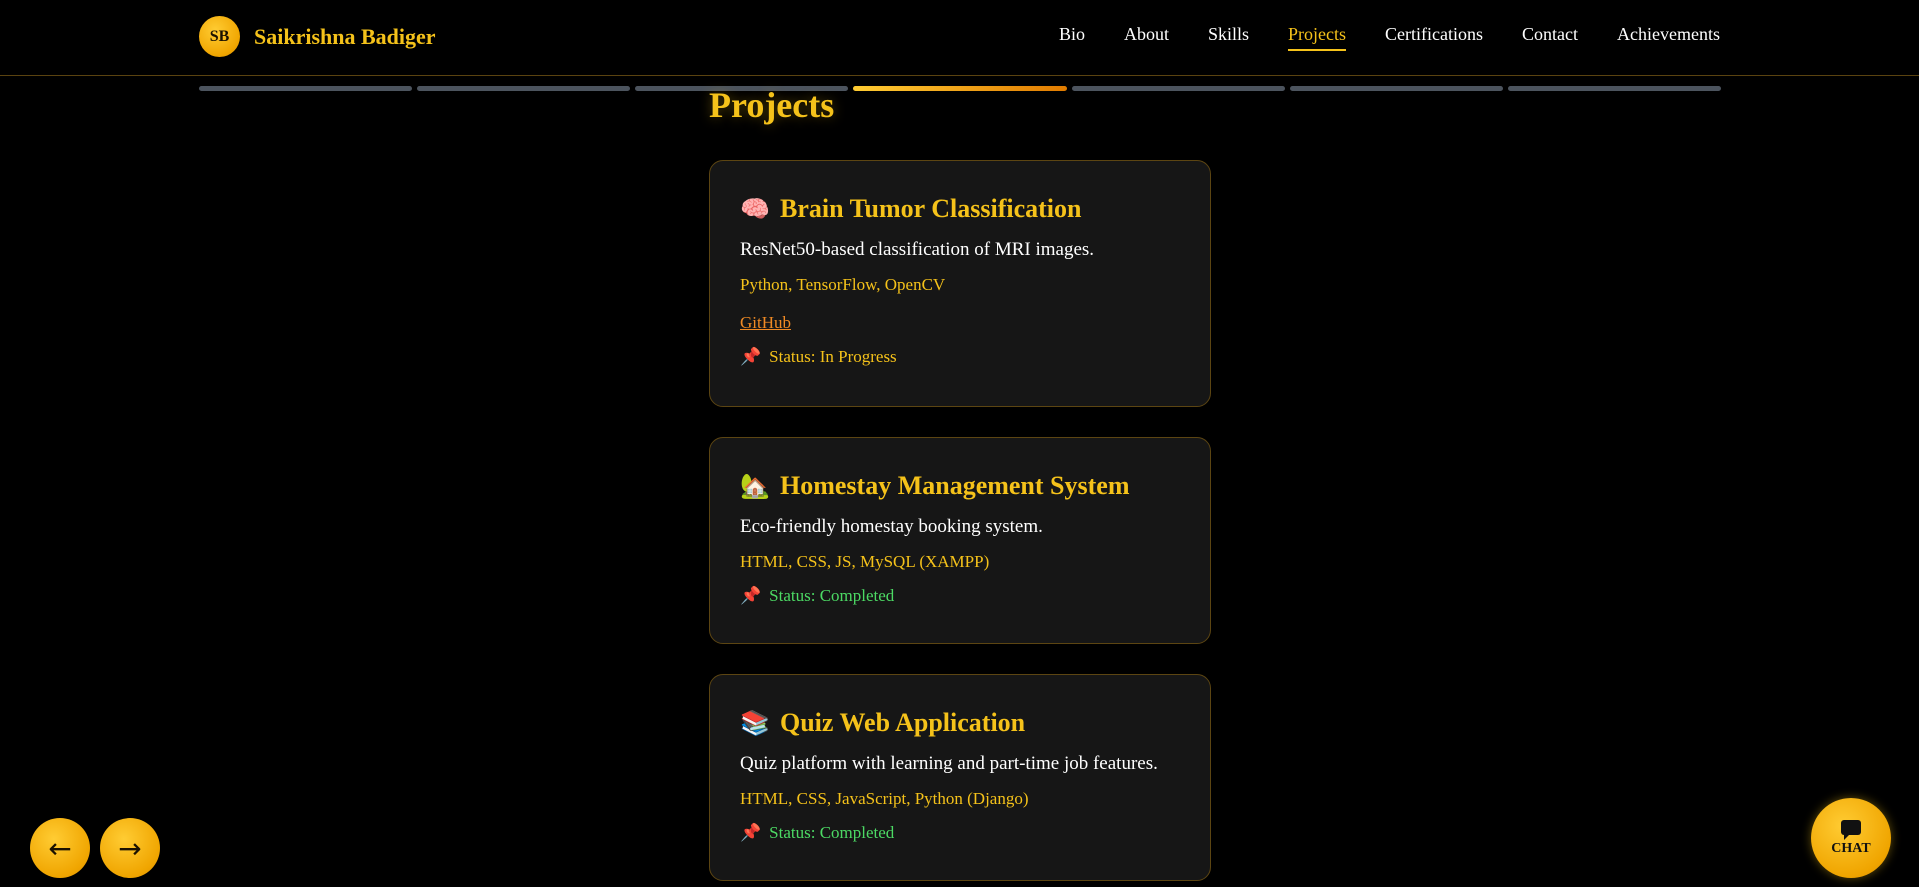 This screenshot has height=887, width=1919. What do you see at coordinates (755, 723) in the screenshot?
I see `books-icon: 📚` at bounding box center [755, 723].